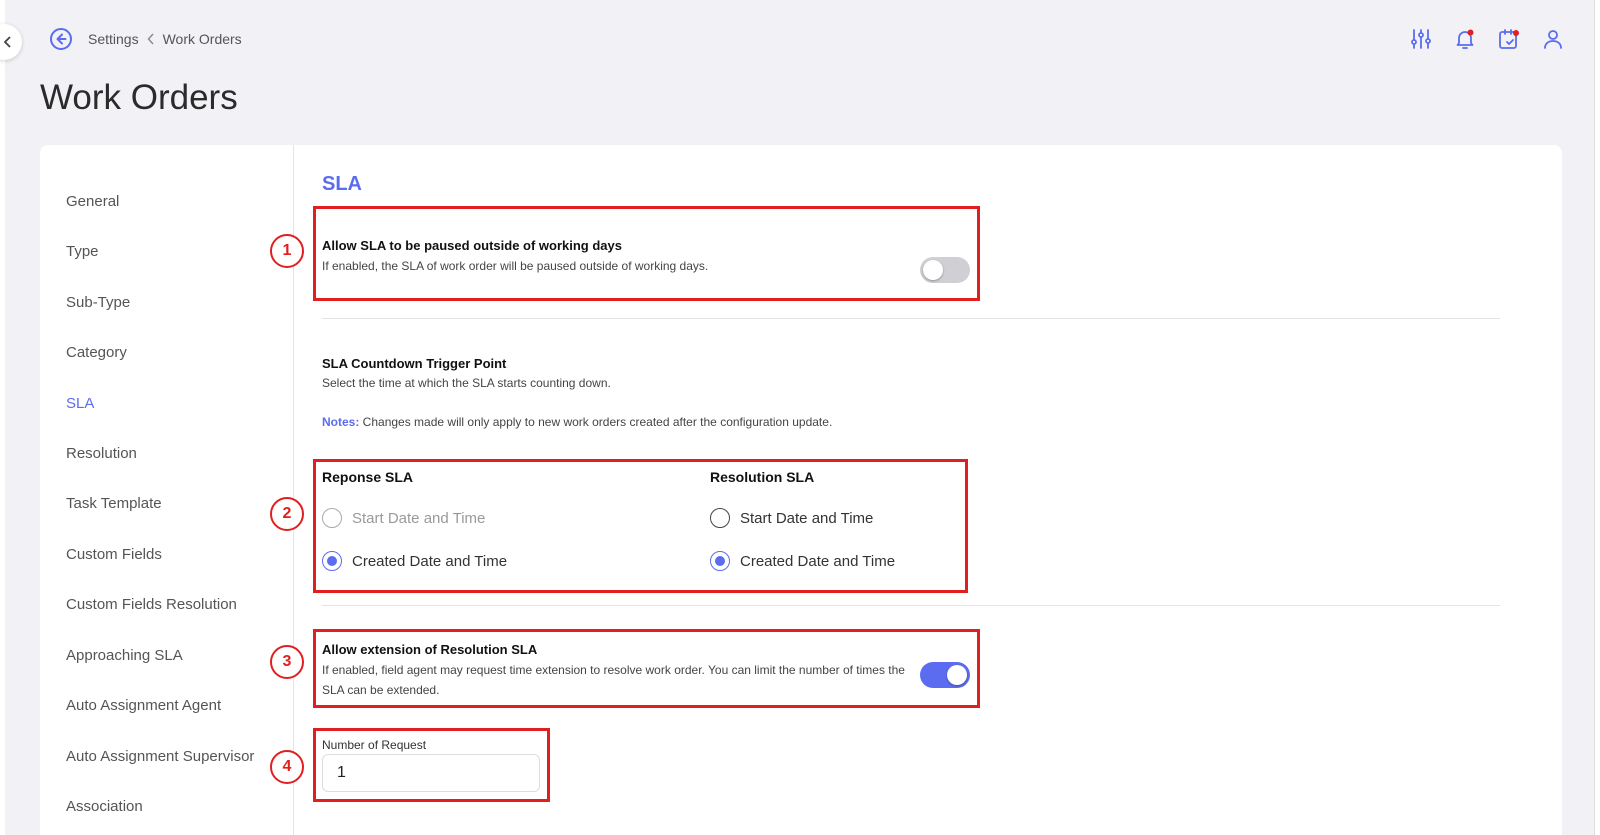 The width and height of the screenshot is (1600, 835). What do you see at coordinates (96, 352) in the screenshot?
I see `sidebar-item-category: Category` at bounding box center [96, 352].